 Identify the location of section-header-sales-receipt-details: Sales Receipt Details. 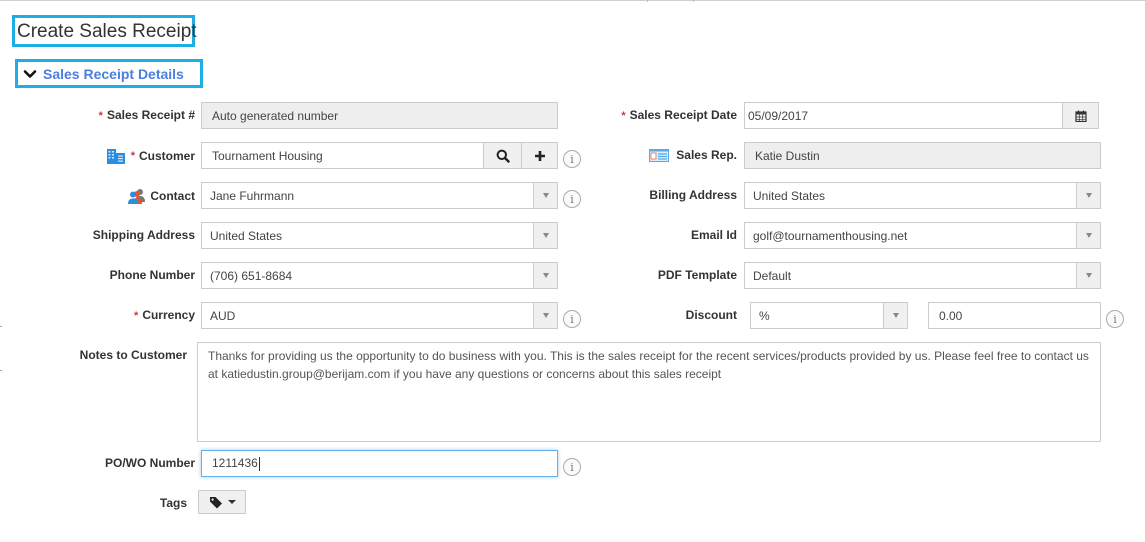
(109, 73).